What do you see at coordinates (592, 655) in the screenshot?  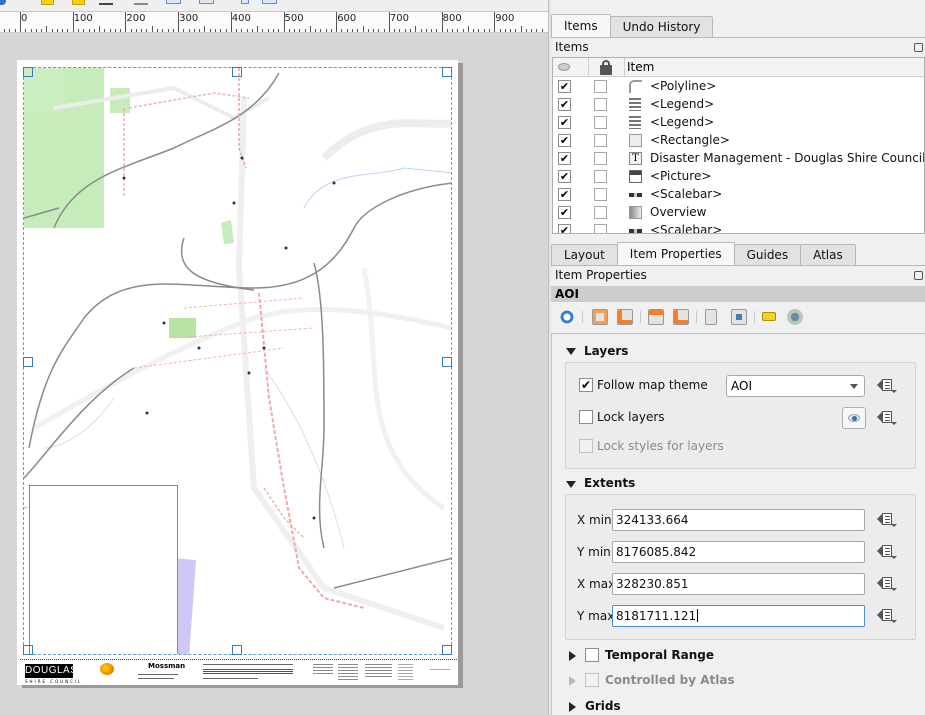 I see `temporal-range-checkbox` at bounding box center [592, 655].